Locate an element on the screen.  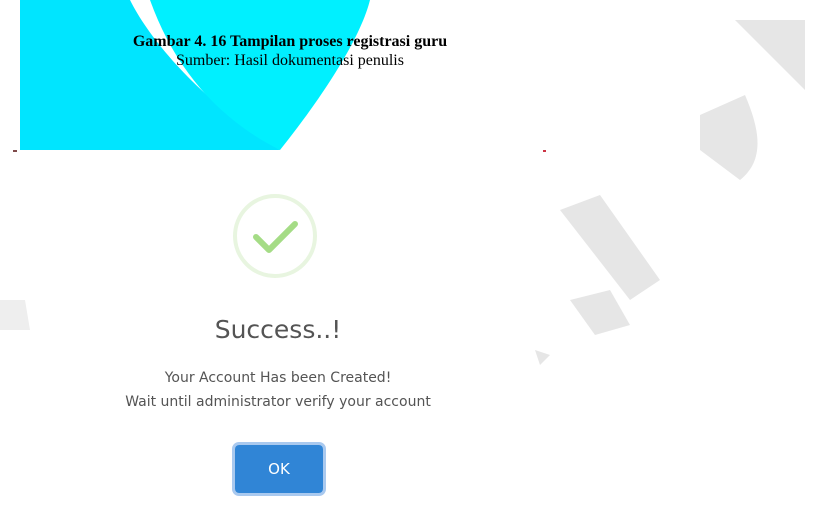
caption-source: Sumber: Hasil dokumentasi penulis is located at coordinates (290, 60).